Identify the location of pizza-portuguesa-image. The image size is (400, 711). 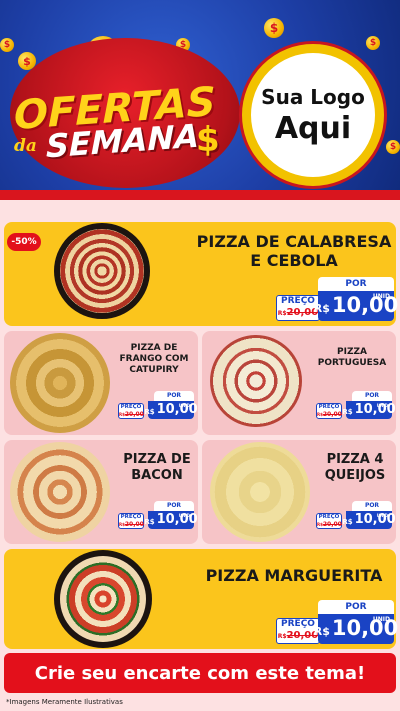
(256, 381).